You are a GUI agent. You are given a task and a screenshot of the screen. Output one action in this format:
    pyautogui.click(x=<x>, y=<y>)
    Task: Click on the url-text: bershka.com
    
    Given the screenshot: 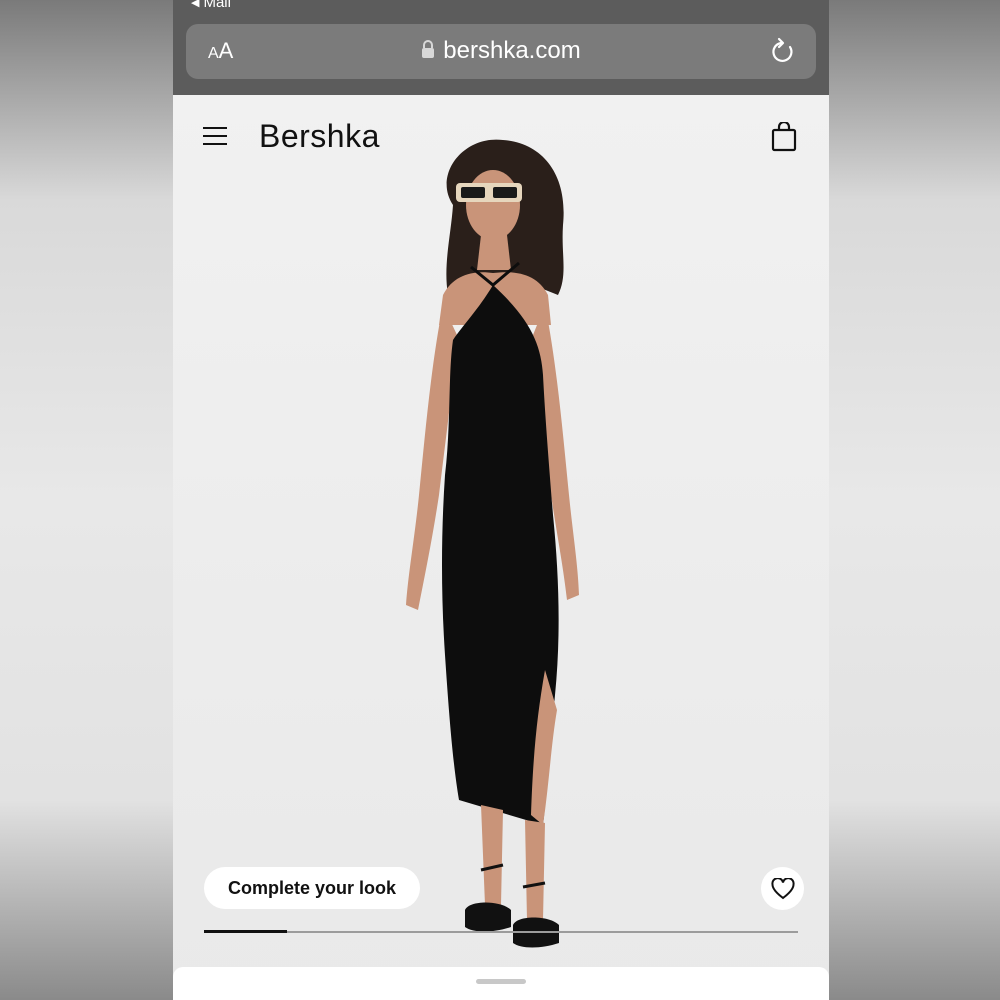 What is the action you would take?
    pyautogui.click(x=512, y=50)
    